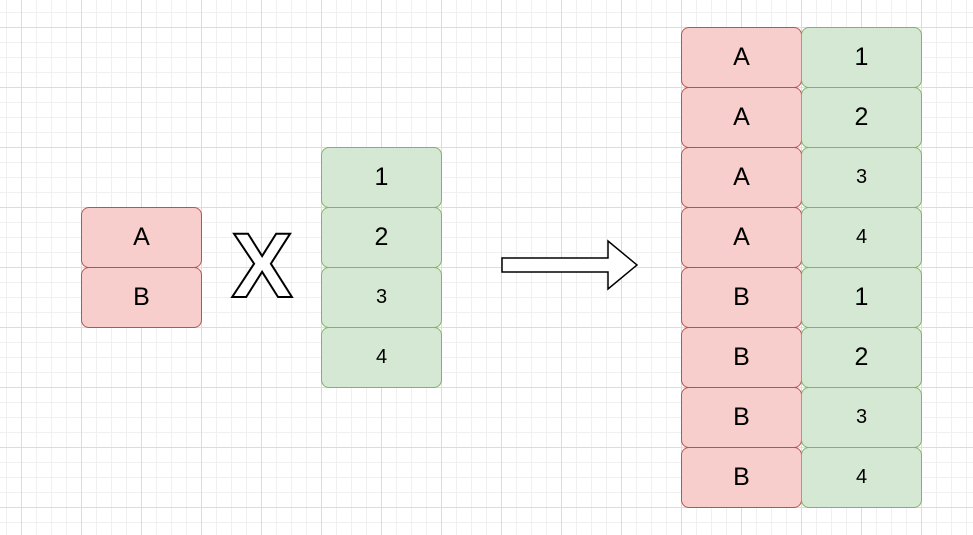 The width and height of the screenshot is (973, 535). I want to click on result-letter-3: A, so click(741, 177).